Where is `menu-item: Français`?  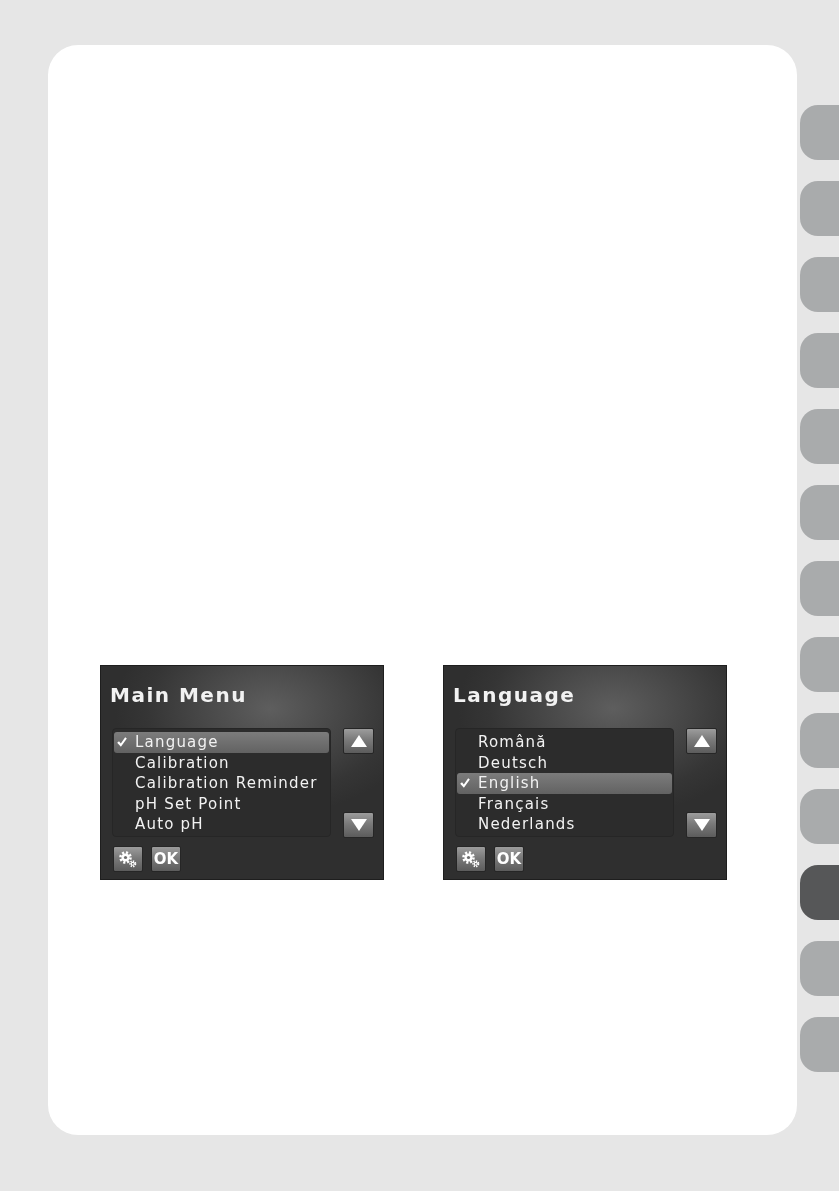 menu-item: Français is located at coordinates (564, 803).